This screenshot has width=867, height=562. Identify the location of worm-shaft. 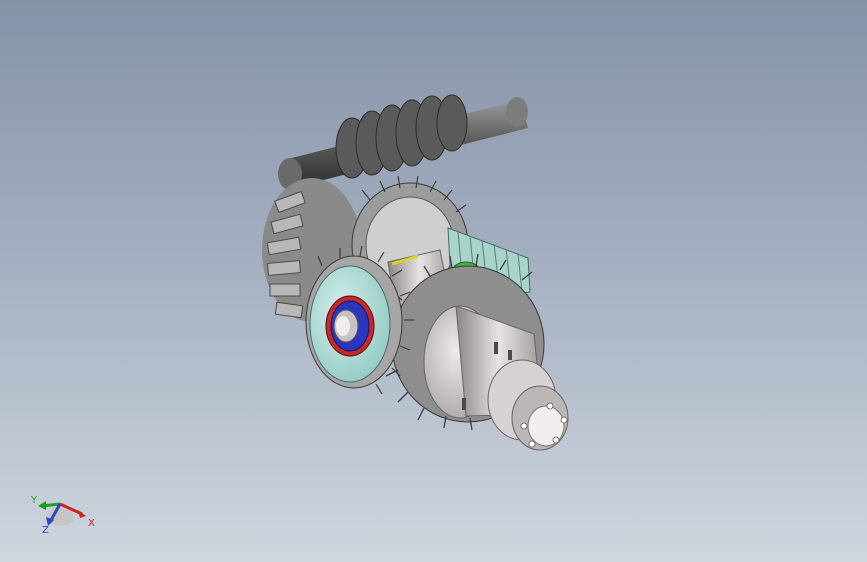
(403, 142).